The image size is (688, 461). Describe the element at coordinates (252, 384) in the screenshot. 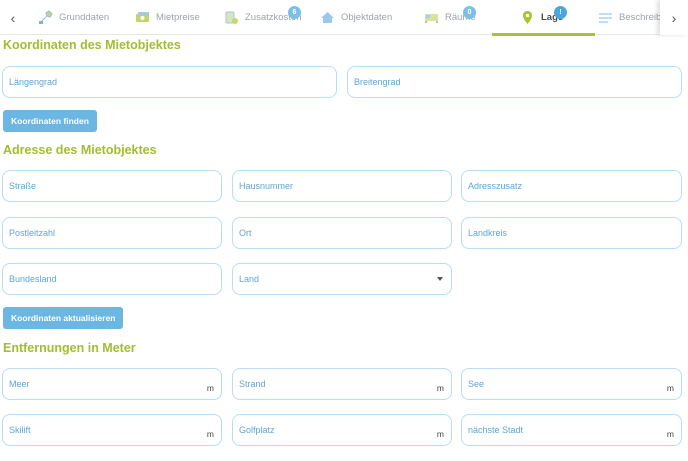

I see `beach-label: Strand` at that location.